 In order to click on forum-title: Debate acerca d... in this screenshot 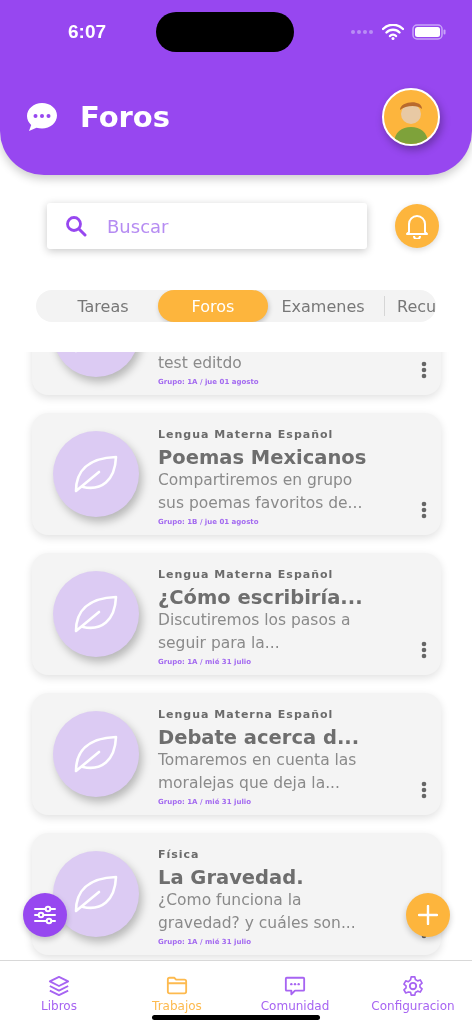, I will do `click(259, 737)`.